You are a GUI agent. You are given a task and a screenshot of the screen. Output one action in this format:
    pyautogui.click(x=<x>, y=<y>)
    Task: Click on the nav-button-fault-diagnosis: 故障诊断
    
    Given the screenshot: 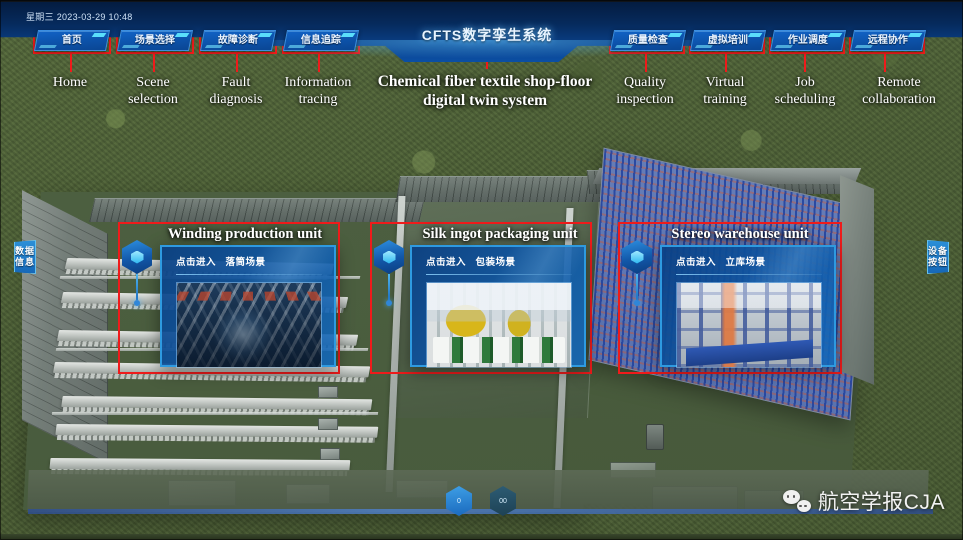 What is the action you would take?
    pyautogui.click(x=238, y=40)
    